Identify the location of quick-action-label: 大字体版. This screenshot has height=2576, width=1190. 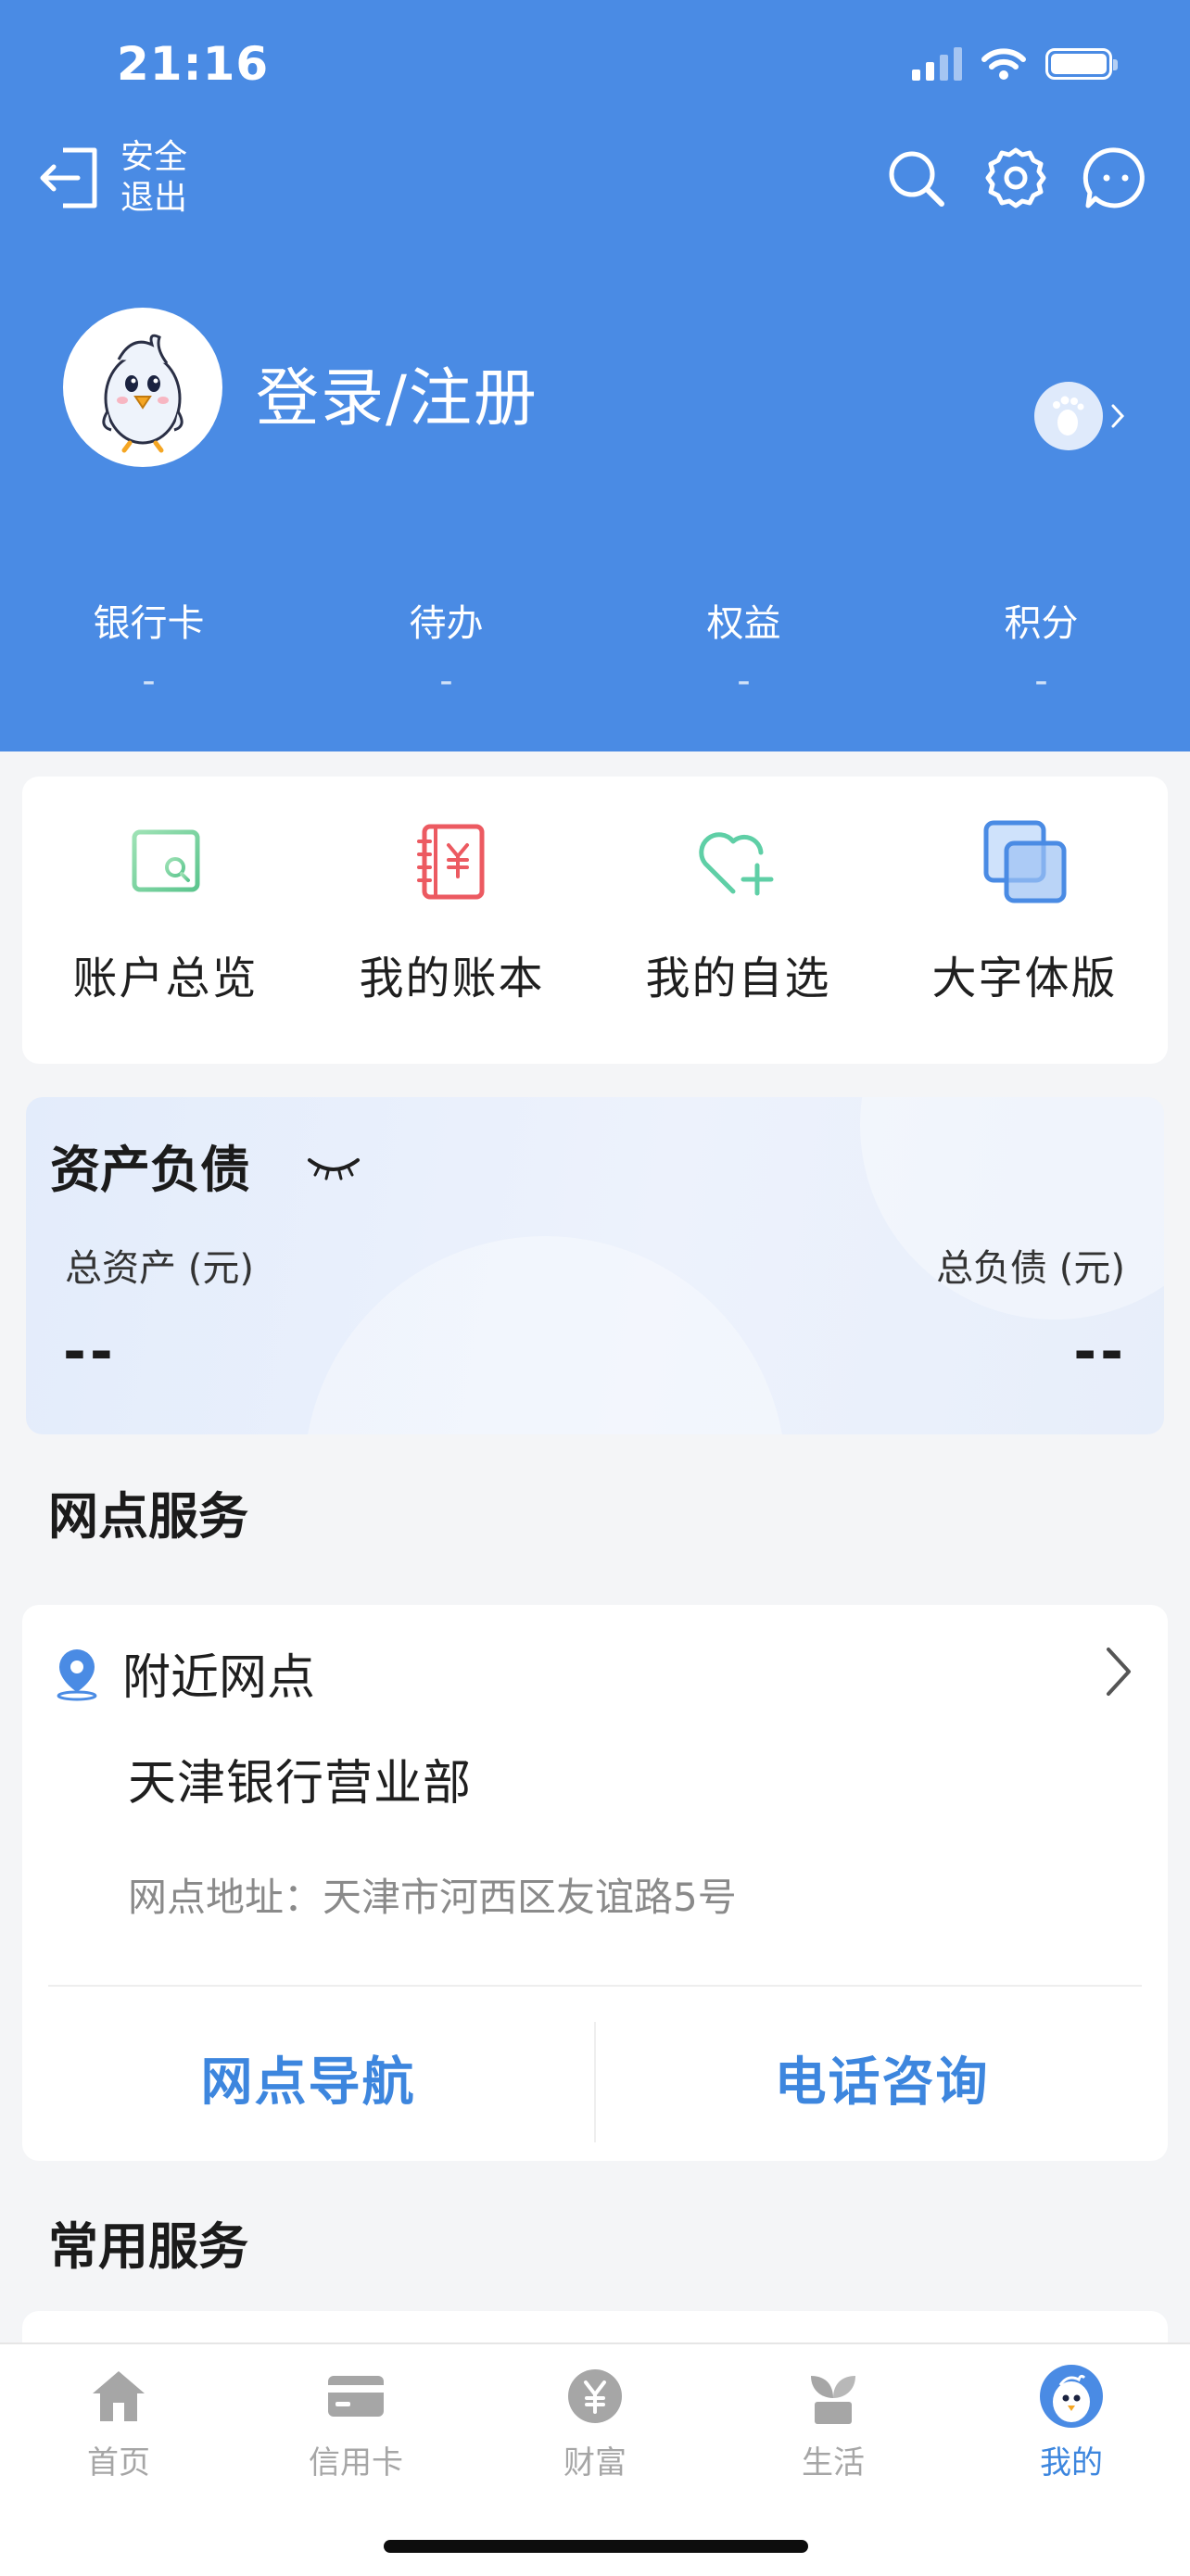
(1024, 978).